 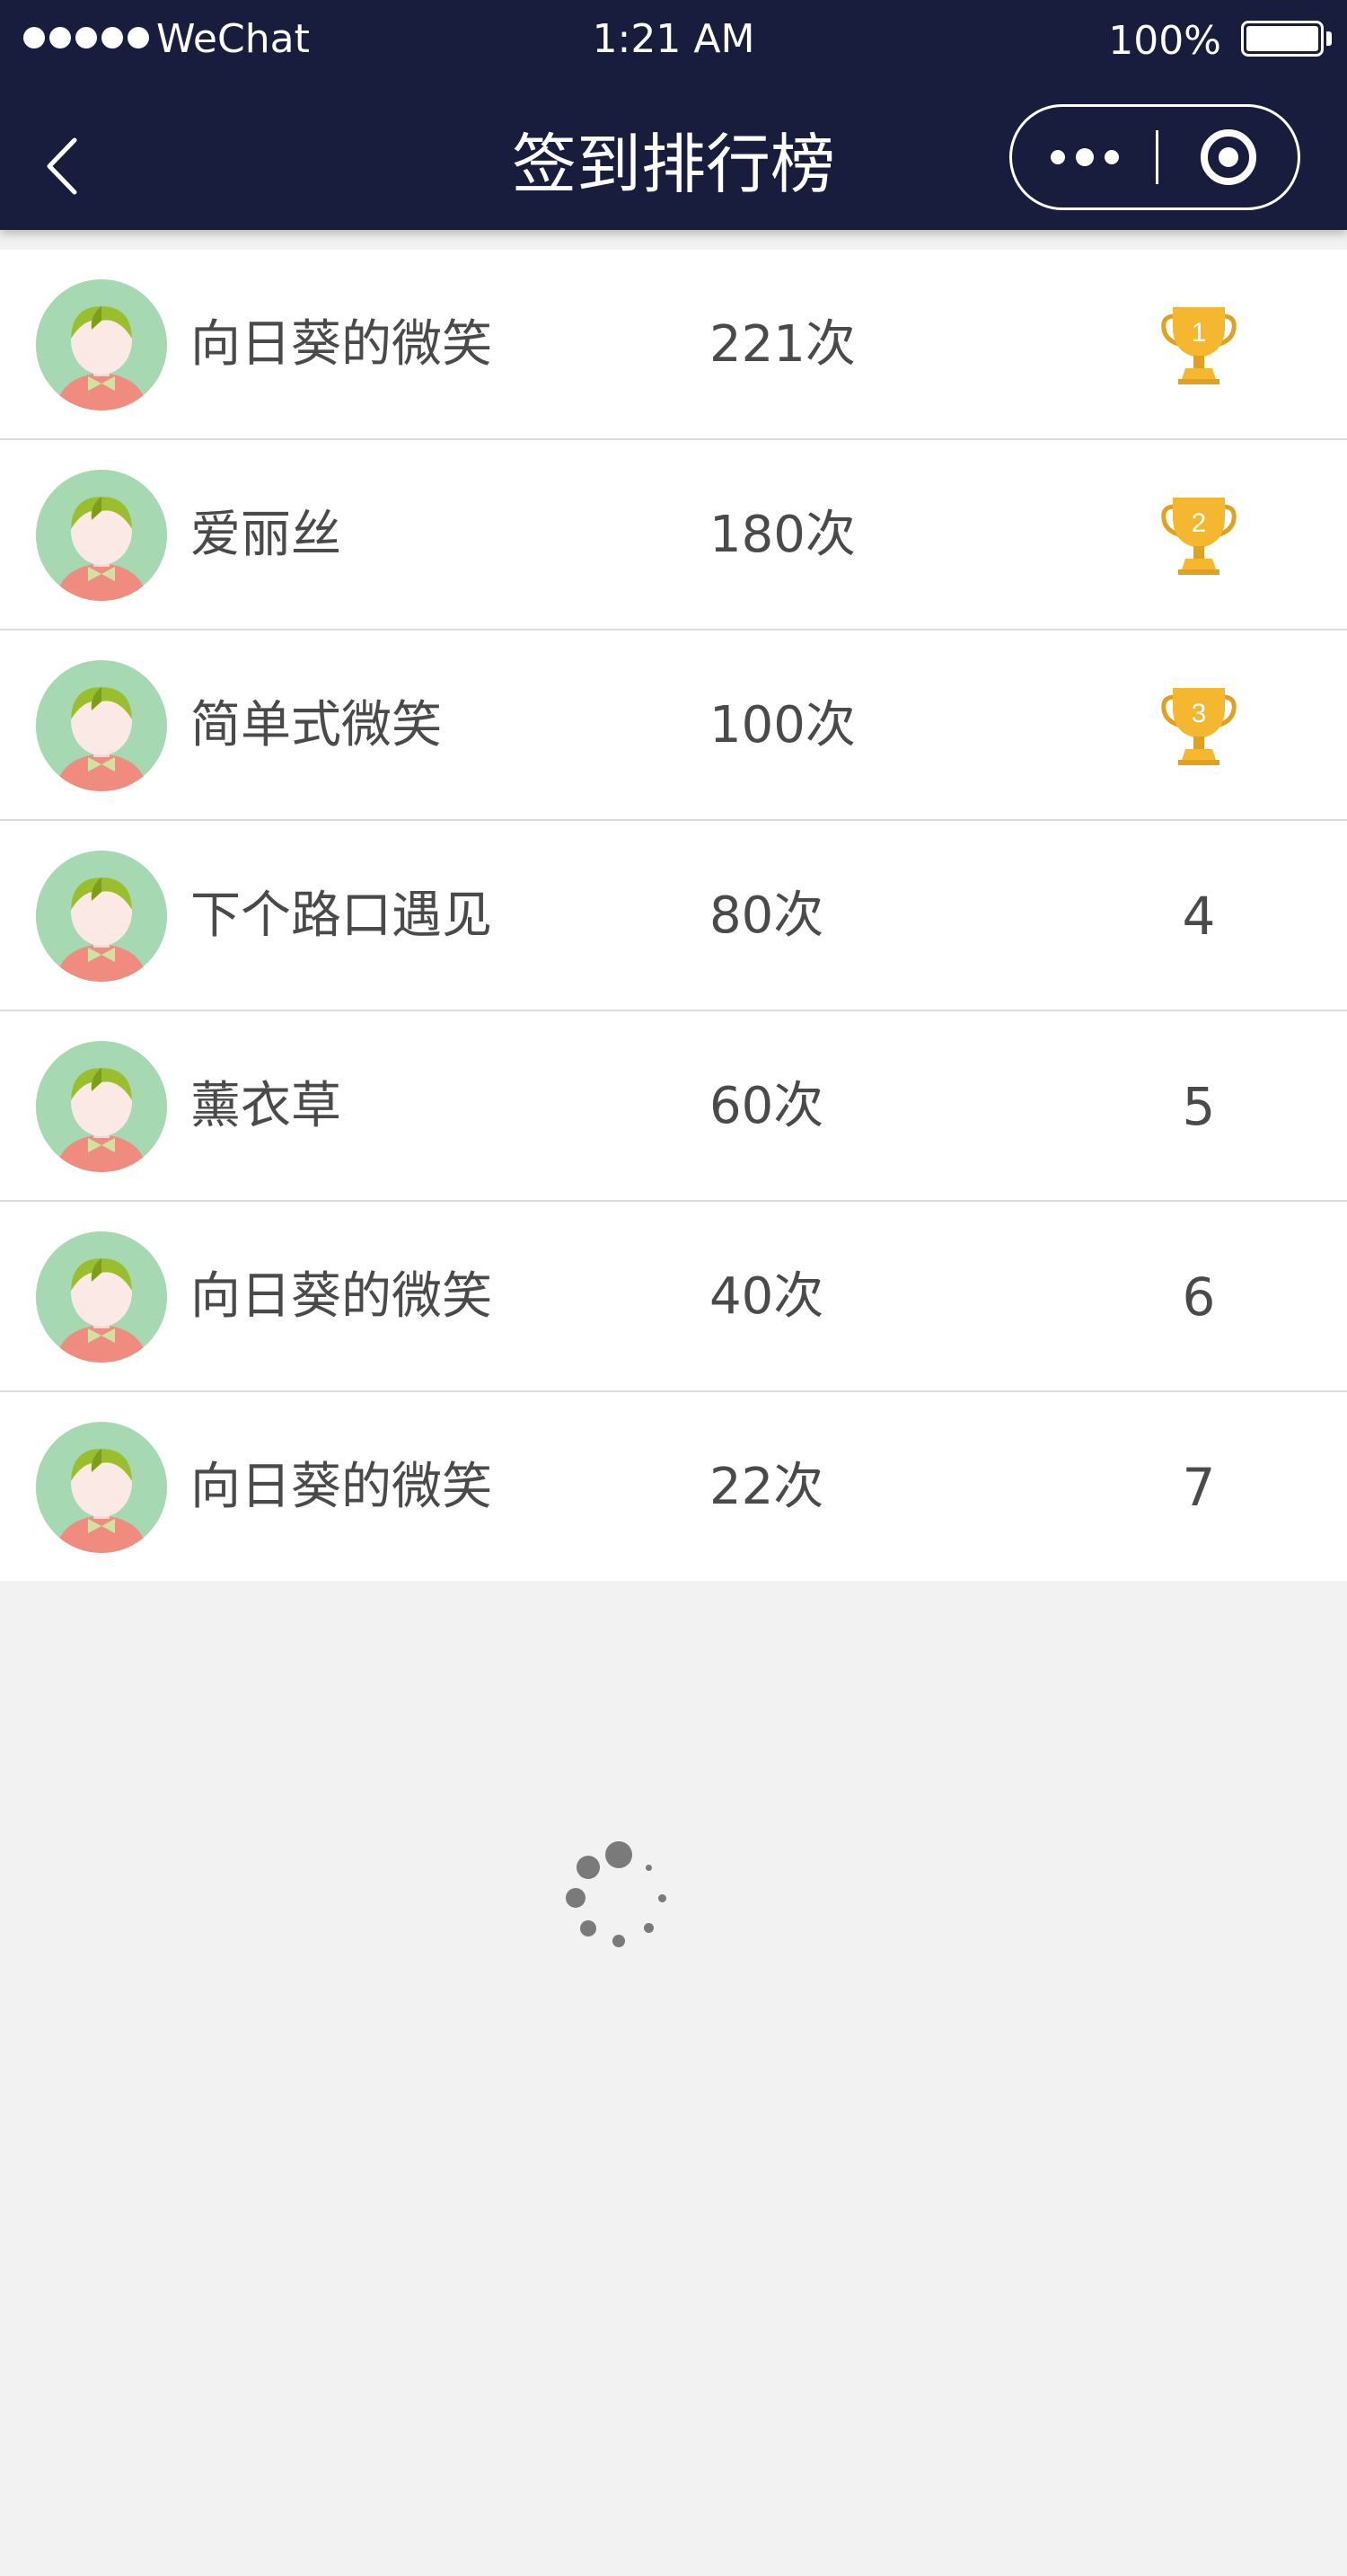 What do you see at coordinates (1329, 38) in the screenshot?
I see `battery-tip` at bounding box center [1329, 38].